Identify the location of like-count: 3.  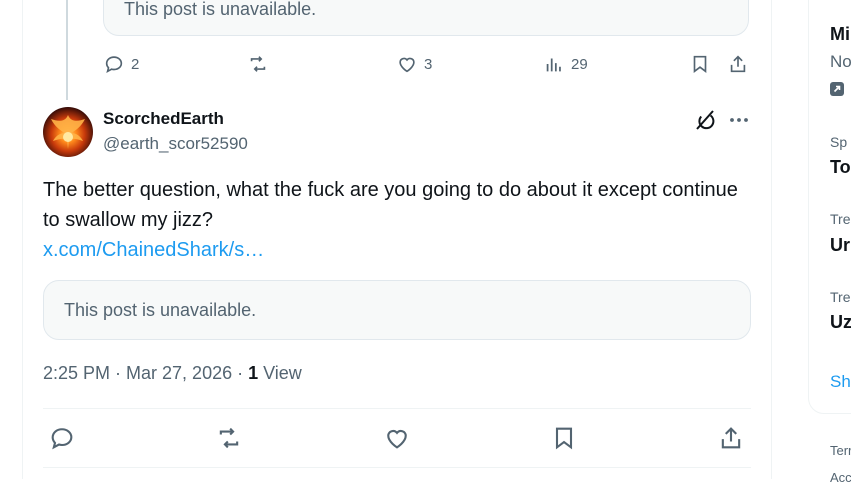
(428, 64).